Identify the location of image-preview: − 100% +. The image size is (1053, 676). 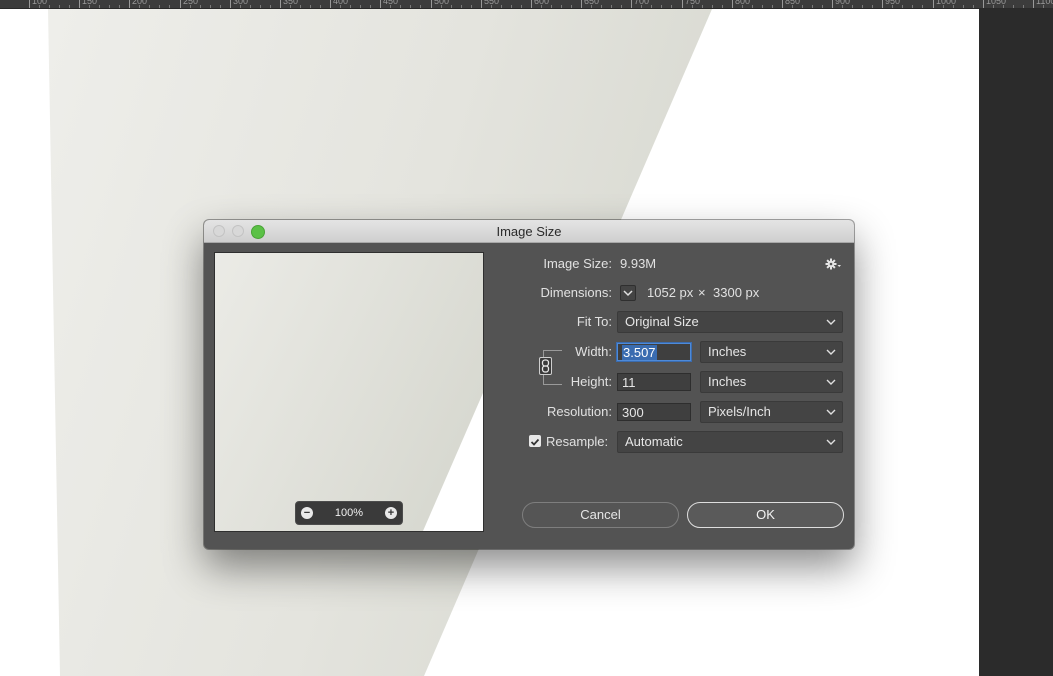
(349, 392).